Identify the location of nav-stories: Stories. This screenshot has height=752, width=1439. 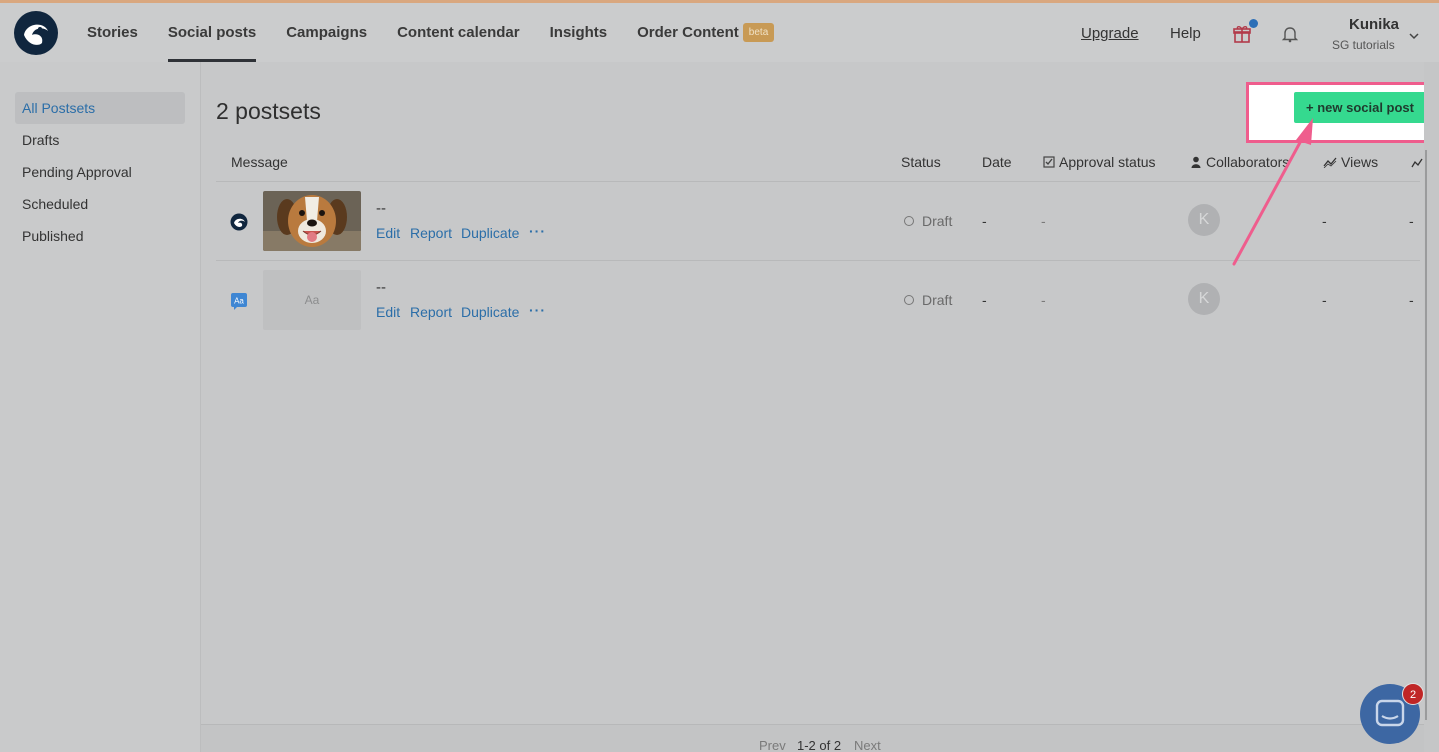
(112, 32).